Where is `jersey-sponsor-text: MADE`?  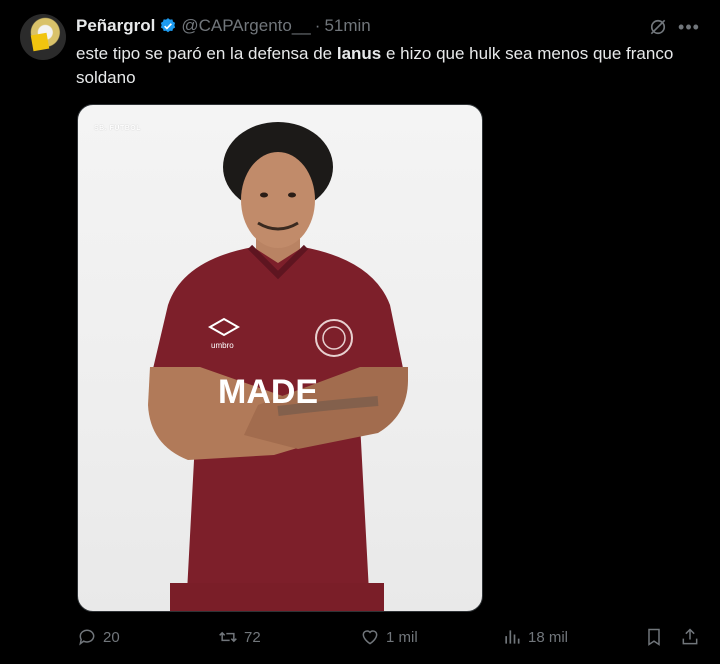
jersey-sponsor-text: MADE is located at coordinates (268, 392).